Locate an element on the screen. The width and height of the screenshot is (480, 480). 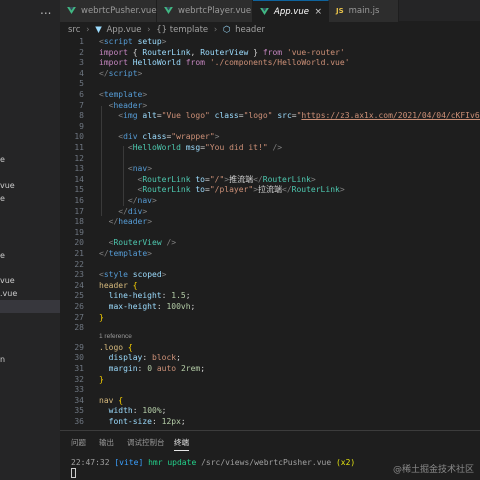
code-line: 24 header { is located at coordinates (270, 286).